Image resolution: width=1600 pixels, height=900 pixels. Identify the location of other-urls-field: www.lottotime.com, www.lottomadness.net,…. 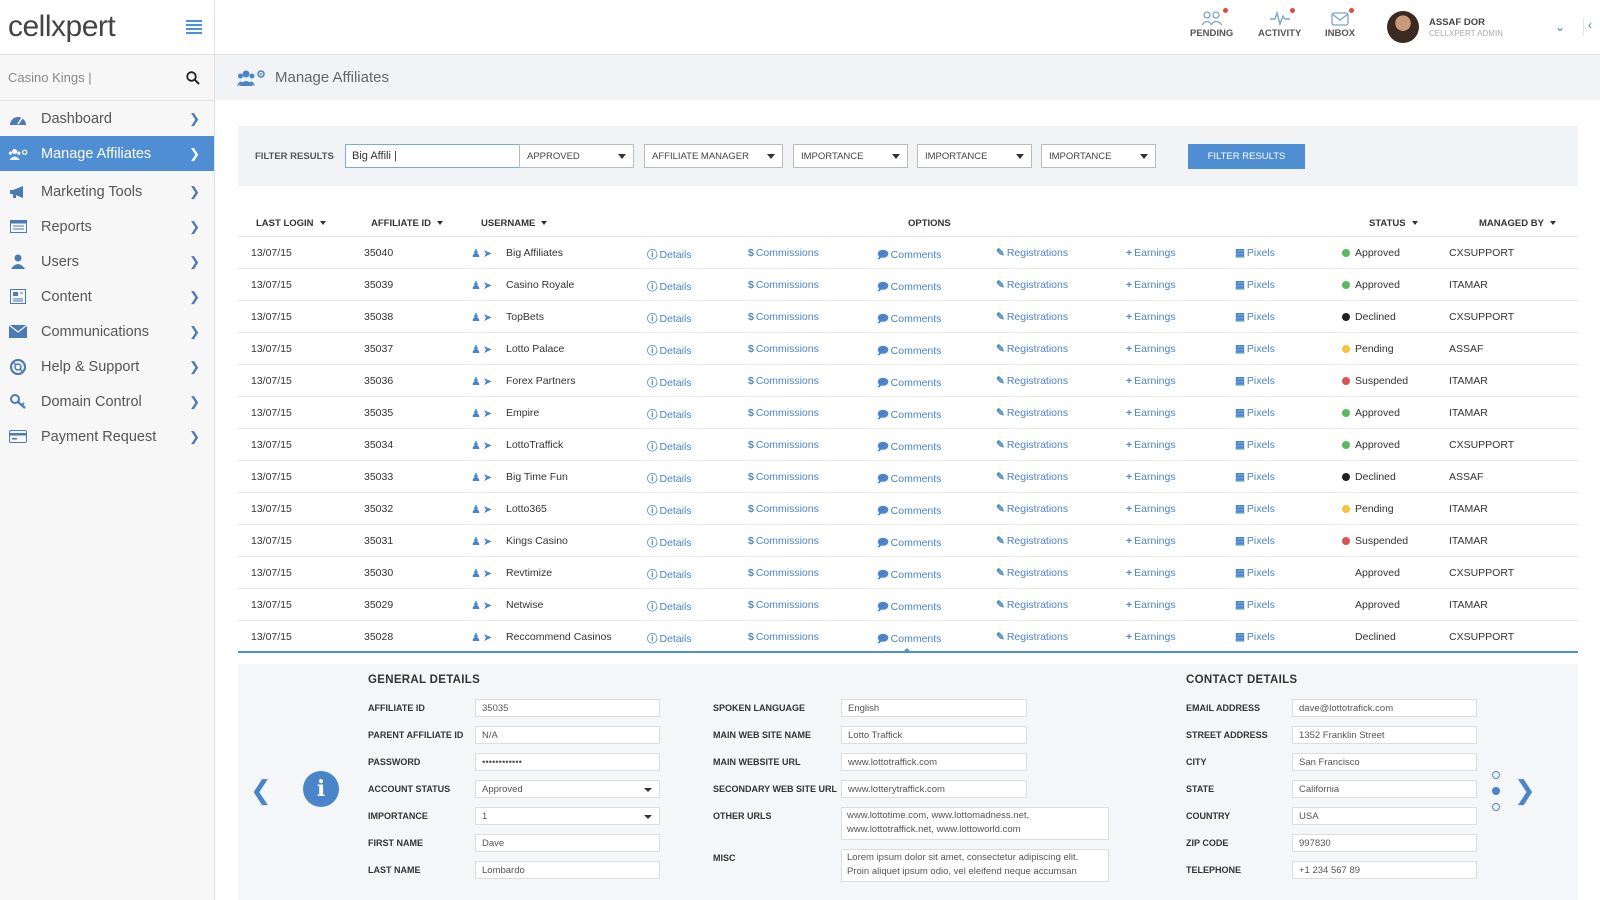
(975, 823).